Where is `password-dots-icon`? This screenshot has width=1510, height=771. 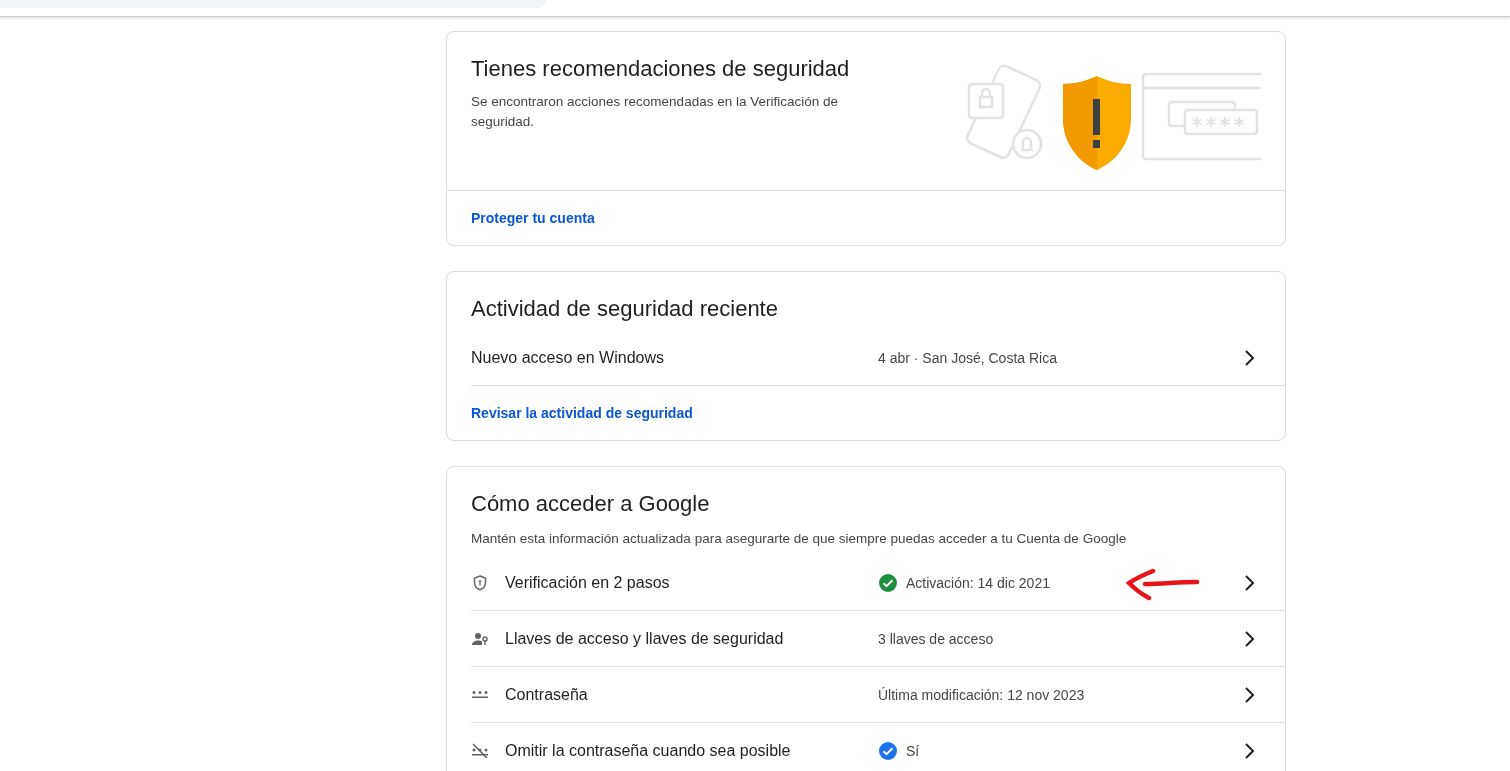
password-dots-icon is located at coordinates (480, 694).